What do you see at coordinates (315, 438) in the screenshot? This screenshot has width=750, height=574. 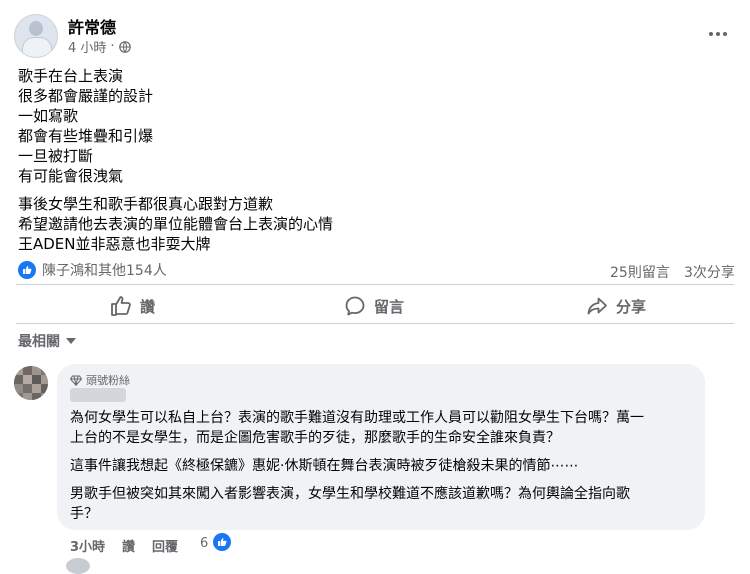 I see `comment-text-line: 上台的不是女學生，而是企圖危害歌手的歹徒，那麼歌手的生命安全誰來負責？` at bounding box center [315, 438].